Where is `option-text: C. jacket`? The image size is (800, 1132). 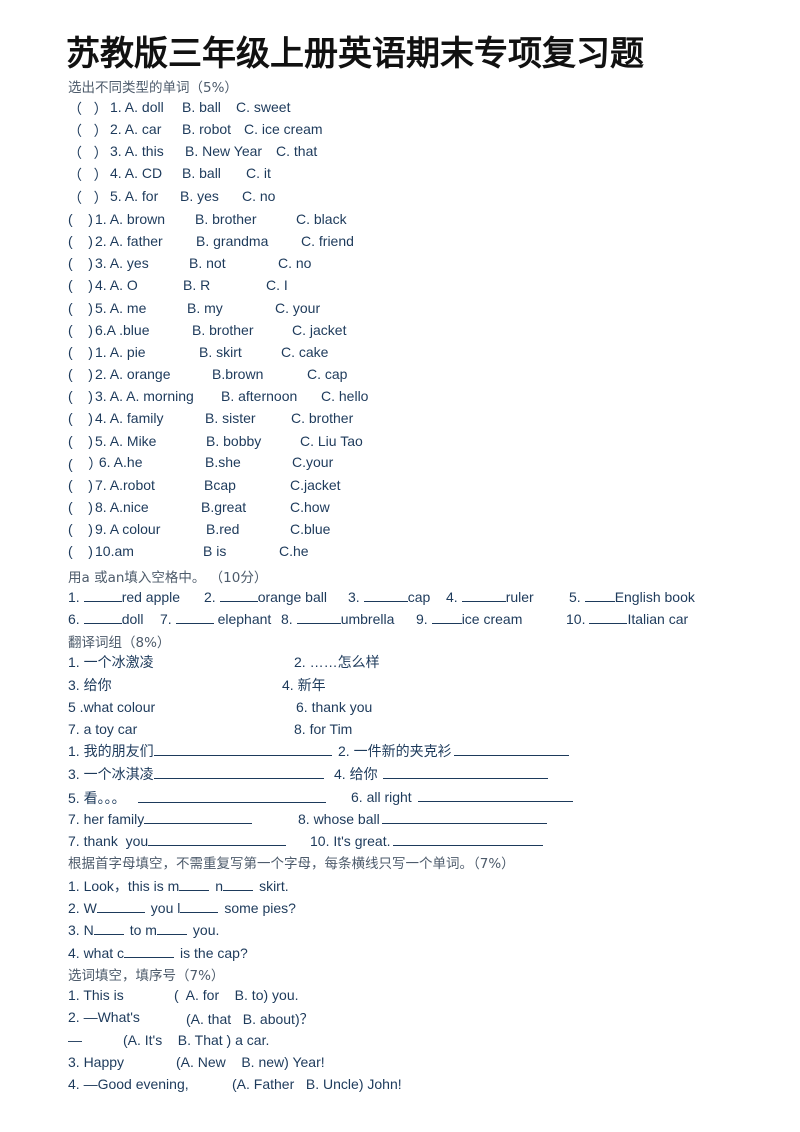
option-text: C. jacket is located at coordinates (319, 330).